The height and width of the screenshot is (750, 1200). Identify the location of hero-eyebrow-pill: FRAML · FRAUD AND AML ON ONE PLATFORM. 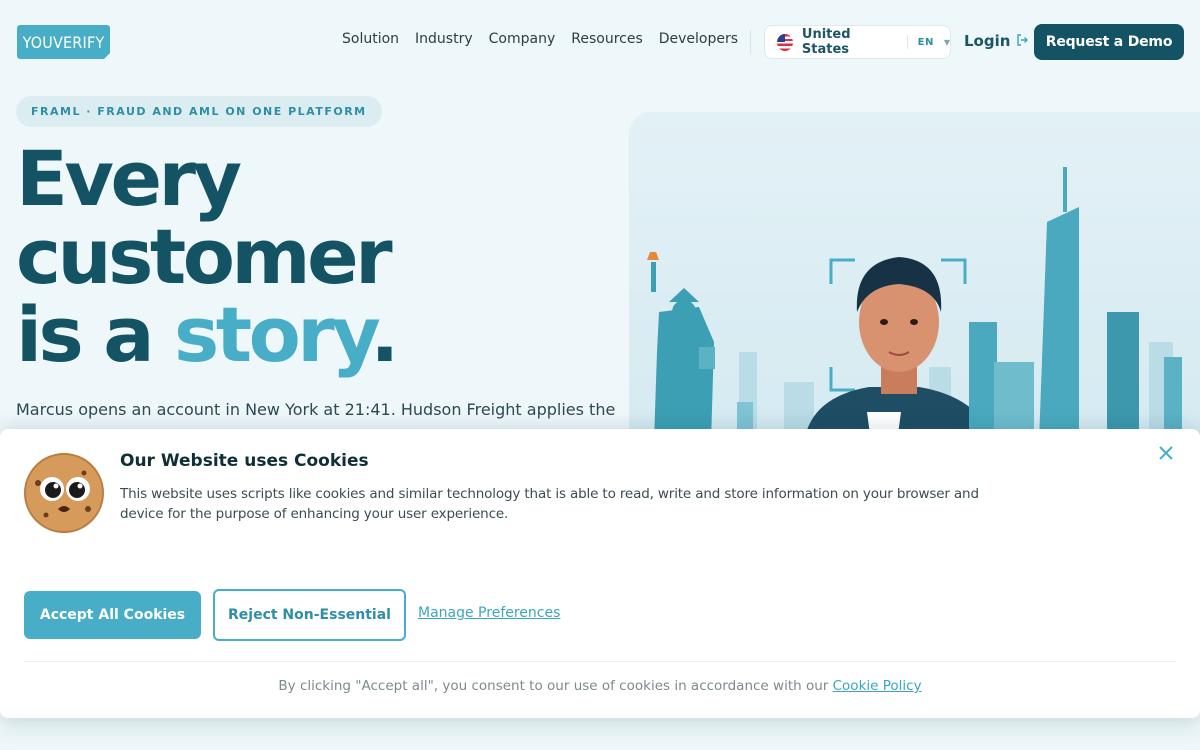
(199, 111).